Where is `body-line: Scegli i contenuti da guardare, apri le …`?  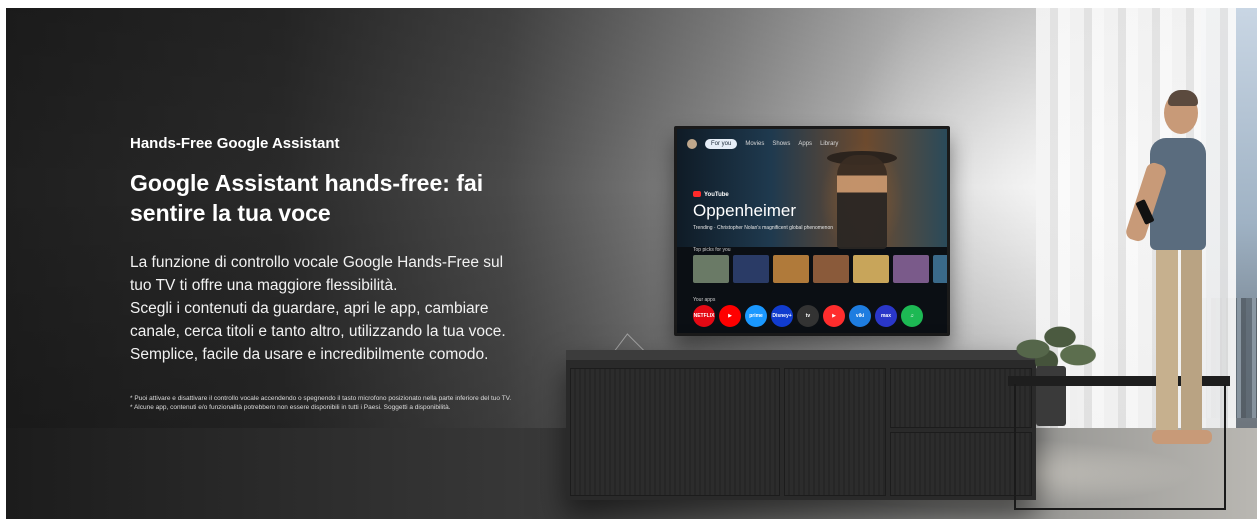
body-line: Scegli i contenuti da guardare, apri le … is located at coordinates (309, 308).